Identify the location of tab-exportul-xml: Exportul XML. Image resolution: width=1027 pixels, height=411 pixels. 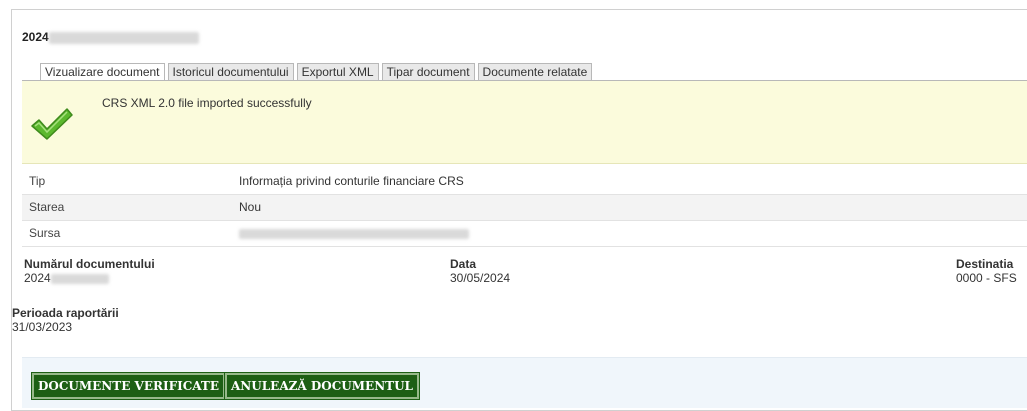
(337, 72).